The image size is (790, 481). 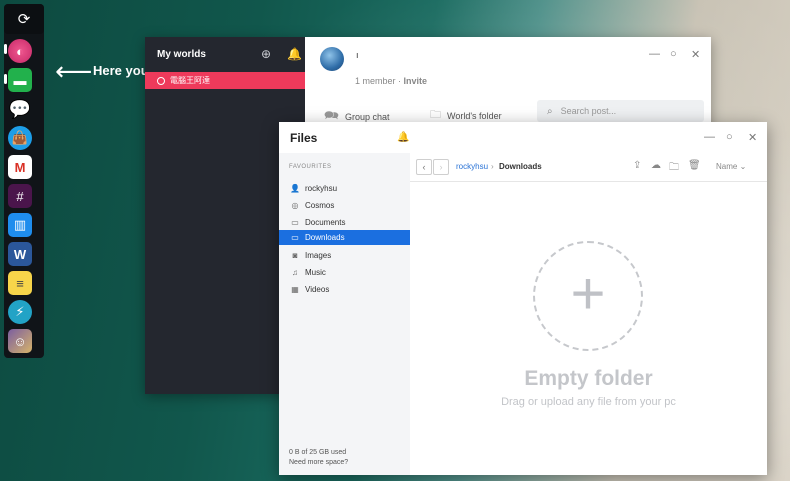 I want to click on sidebar-item-label: Music, so click(x=315, y=272).